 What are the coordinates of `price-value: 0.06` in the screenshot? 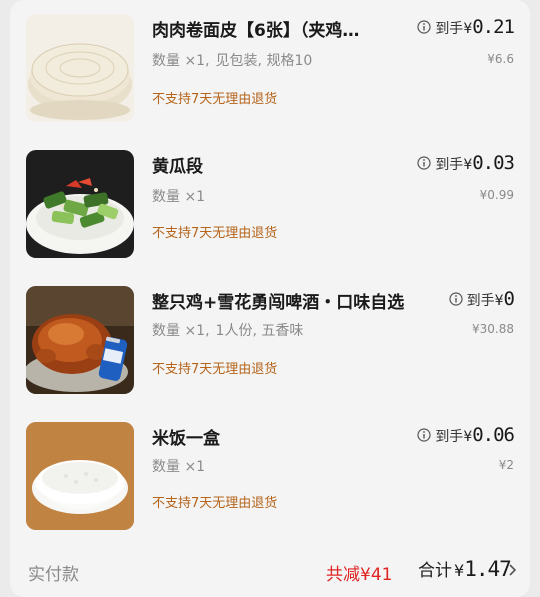 It's located at (493, 435).